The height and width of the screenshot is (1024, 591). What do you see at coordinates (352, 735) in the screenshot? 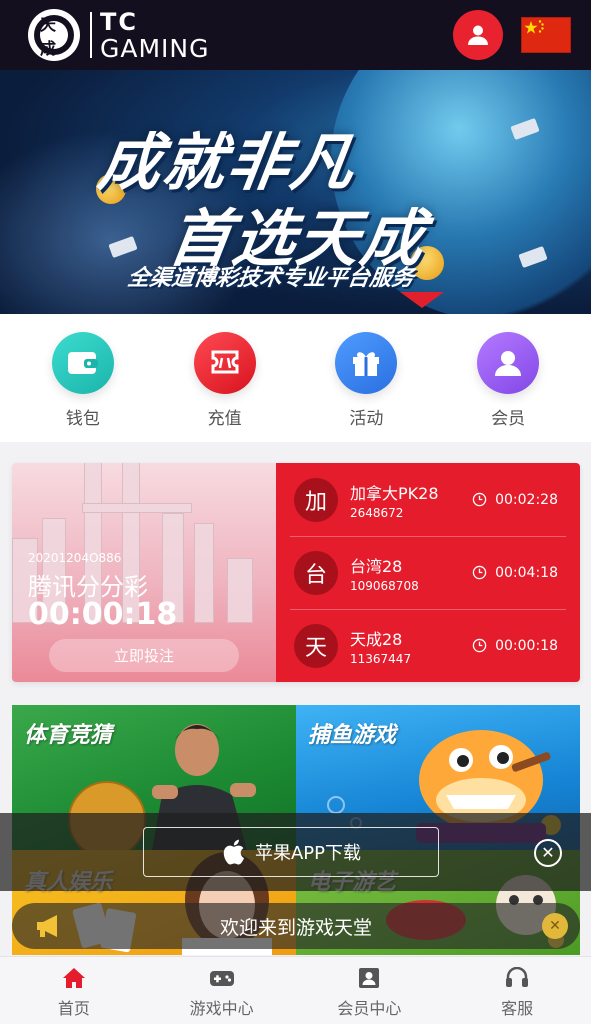
I see `game-tile-title: 捕鱼游戏` at bounding box center [352, 735].